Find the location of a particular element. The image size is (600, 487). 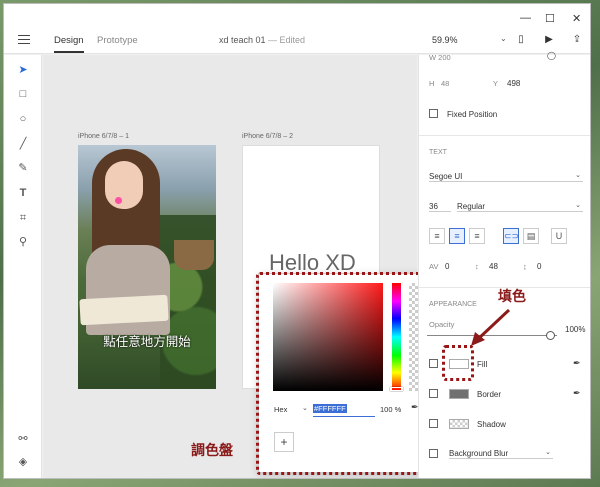

ellipse-tool-icon: ○ is located at coordinates (23, 119).